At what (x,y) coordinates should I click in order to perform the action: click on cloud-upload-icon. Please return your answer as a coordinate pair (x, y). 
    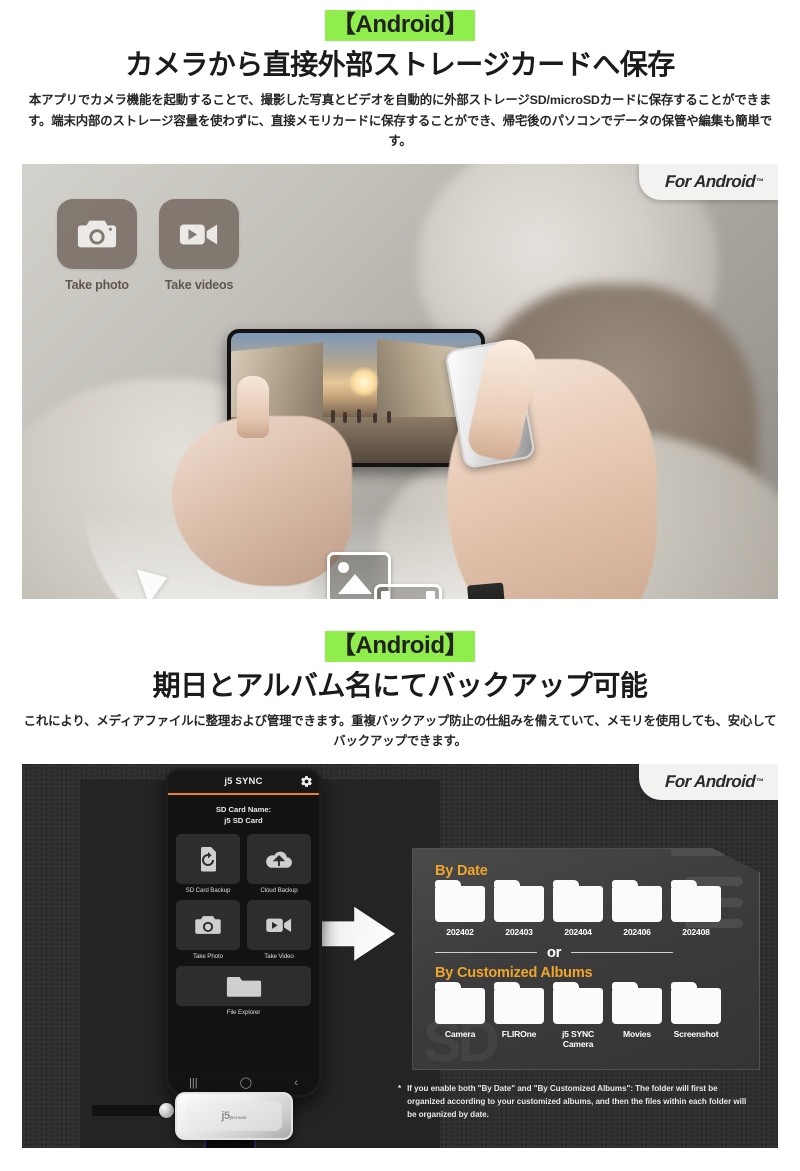
    Looking at the image, I should click on (279, 858).